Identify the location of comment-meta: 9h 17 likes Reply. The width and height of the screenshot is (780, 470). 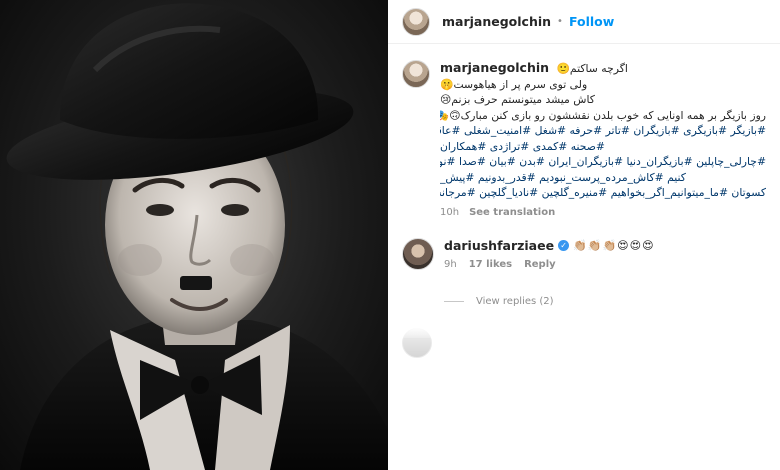
(549, 264).